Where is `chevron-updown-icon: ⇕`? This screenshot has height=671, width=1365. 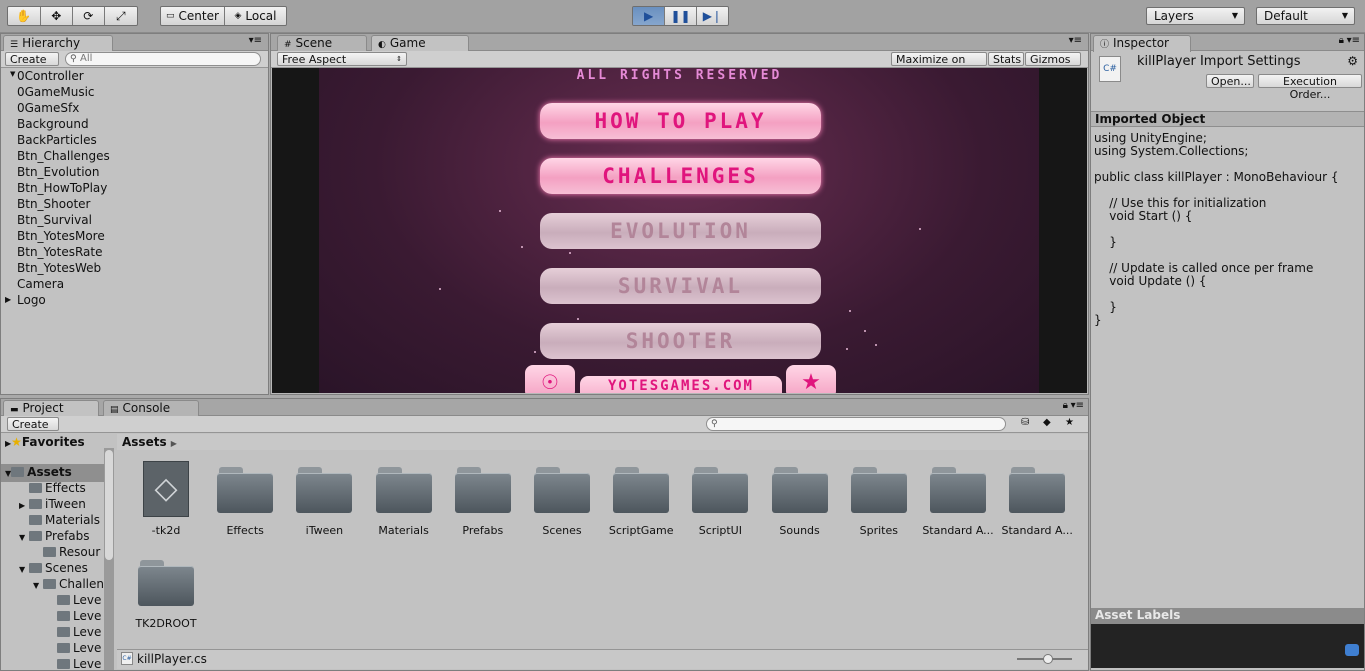 chevron-updown-icon: ⇕ is located at coordinates (399, 59).